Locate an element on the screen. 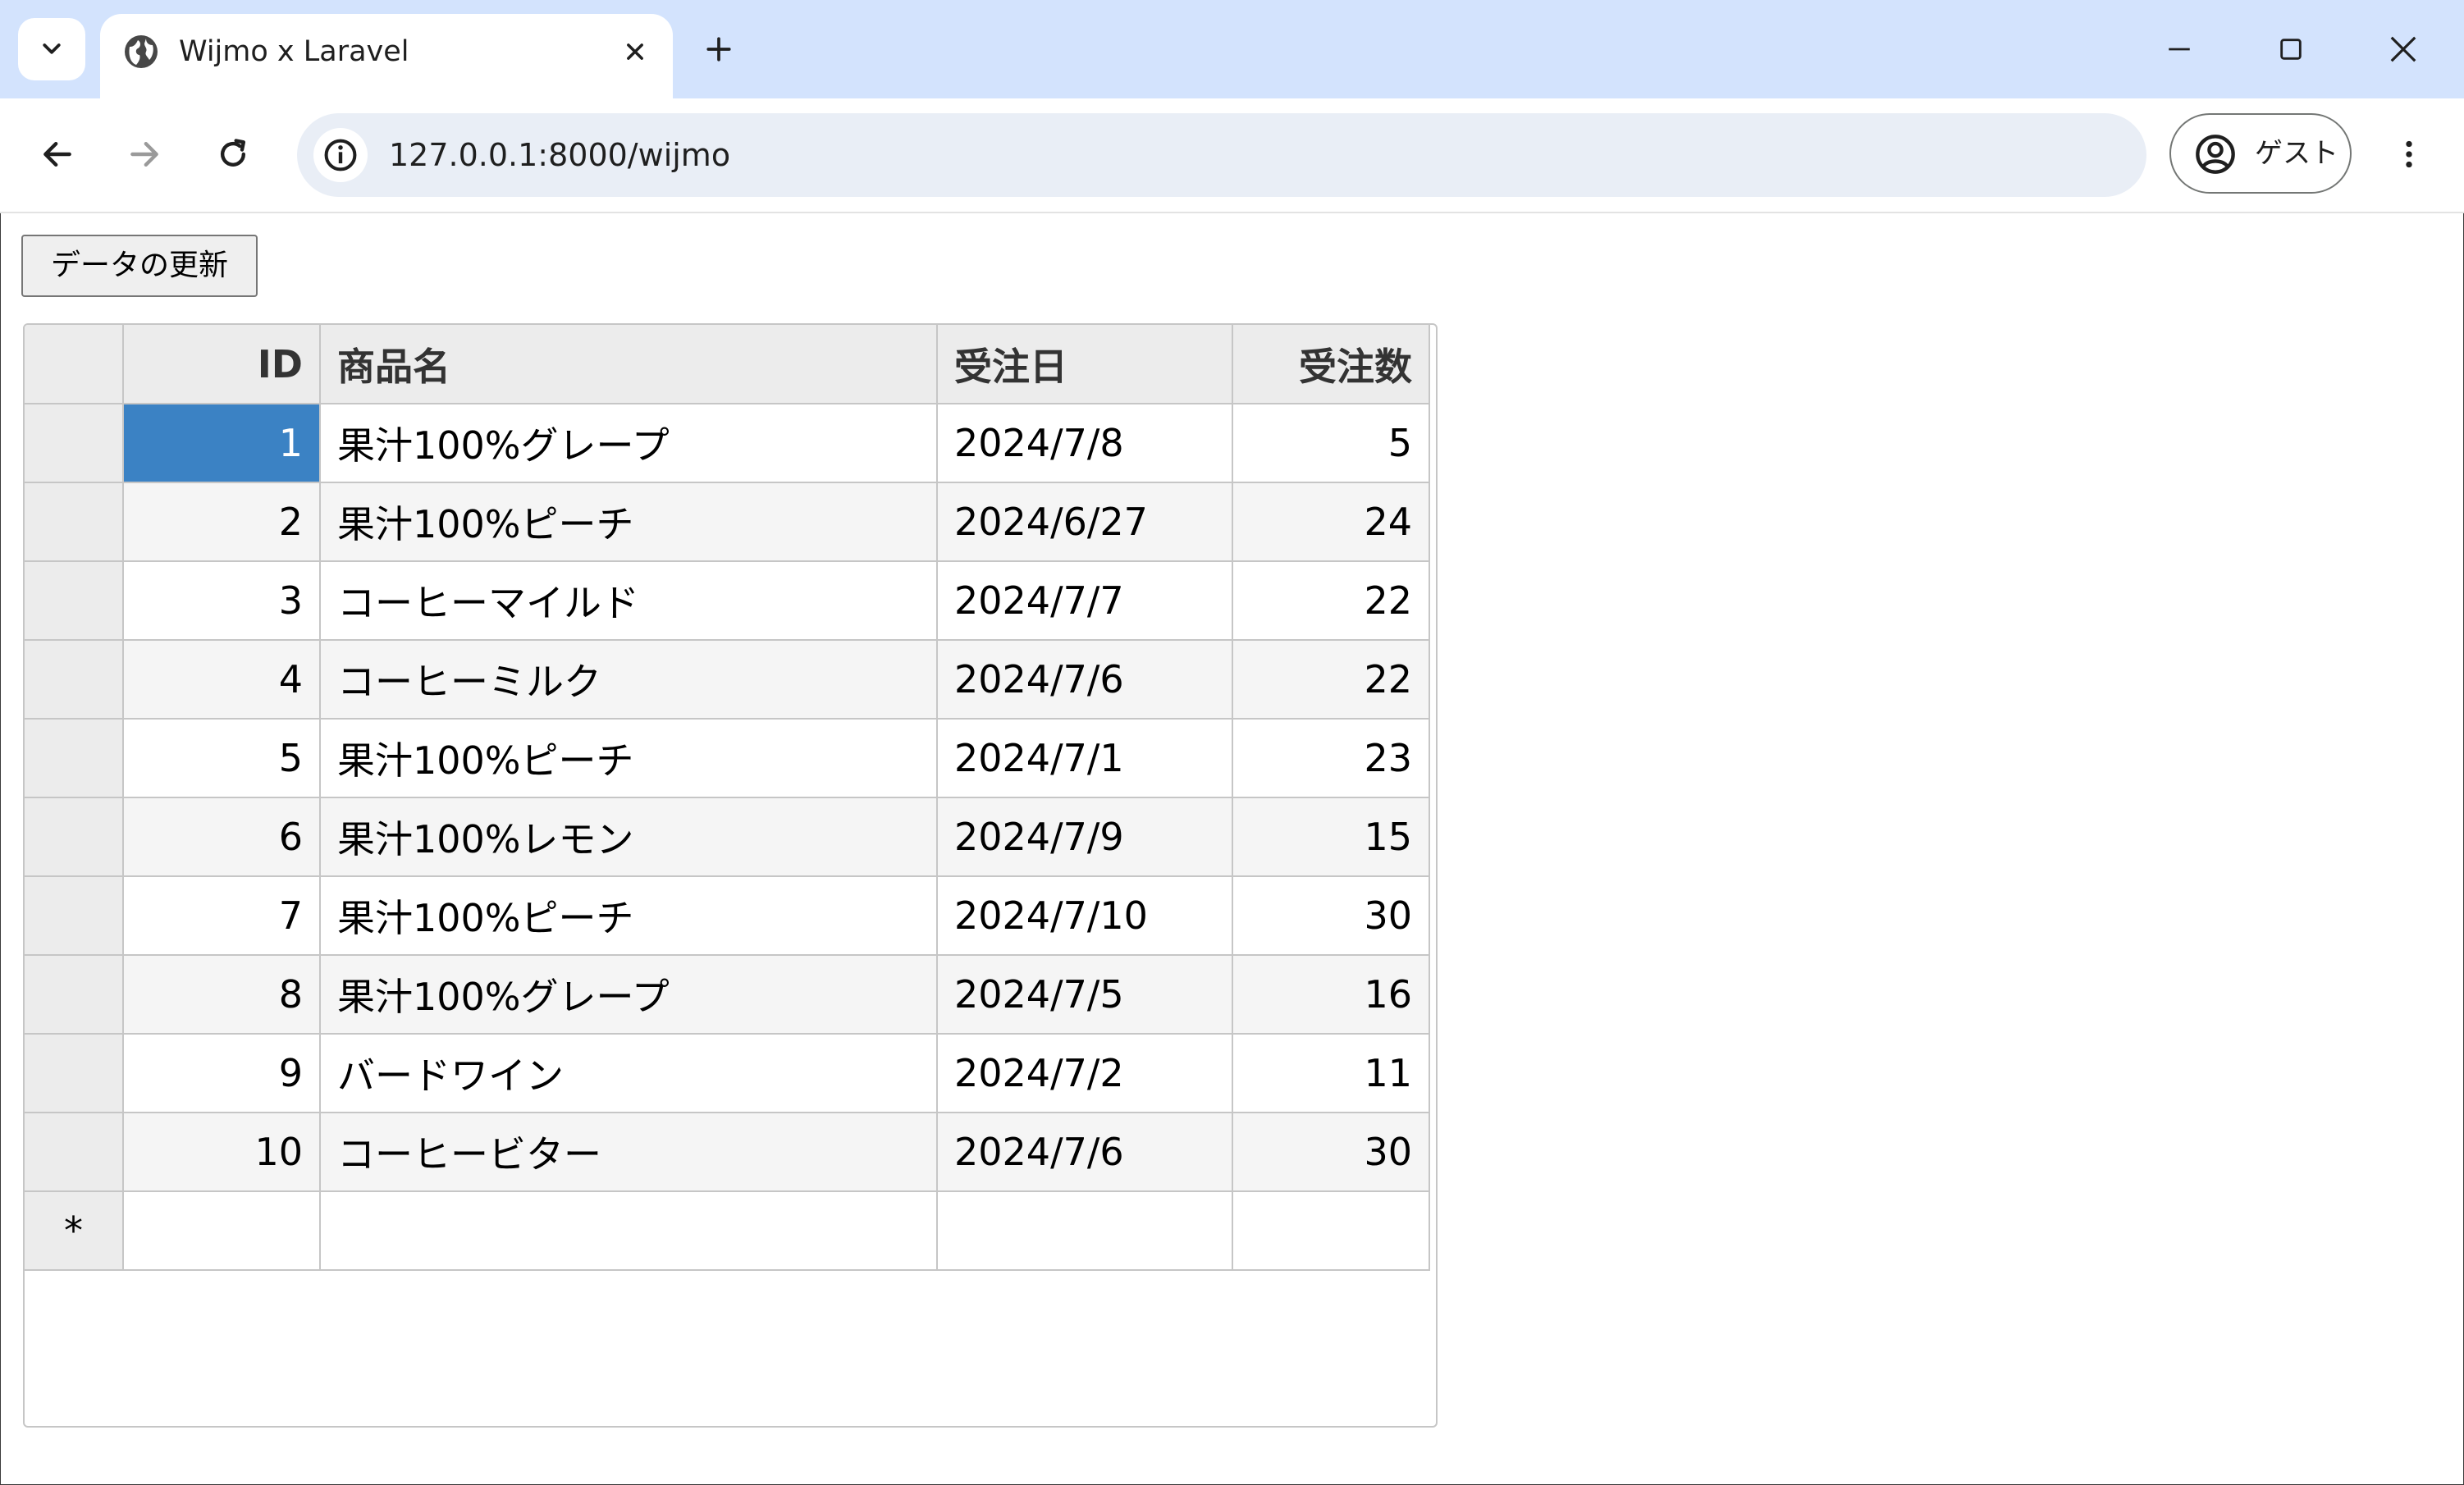 Image resolution: width=2464 pixels, height=1485 pixels. cell-order-qty: 24 is located at coordinates (1331, 522).